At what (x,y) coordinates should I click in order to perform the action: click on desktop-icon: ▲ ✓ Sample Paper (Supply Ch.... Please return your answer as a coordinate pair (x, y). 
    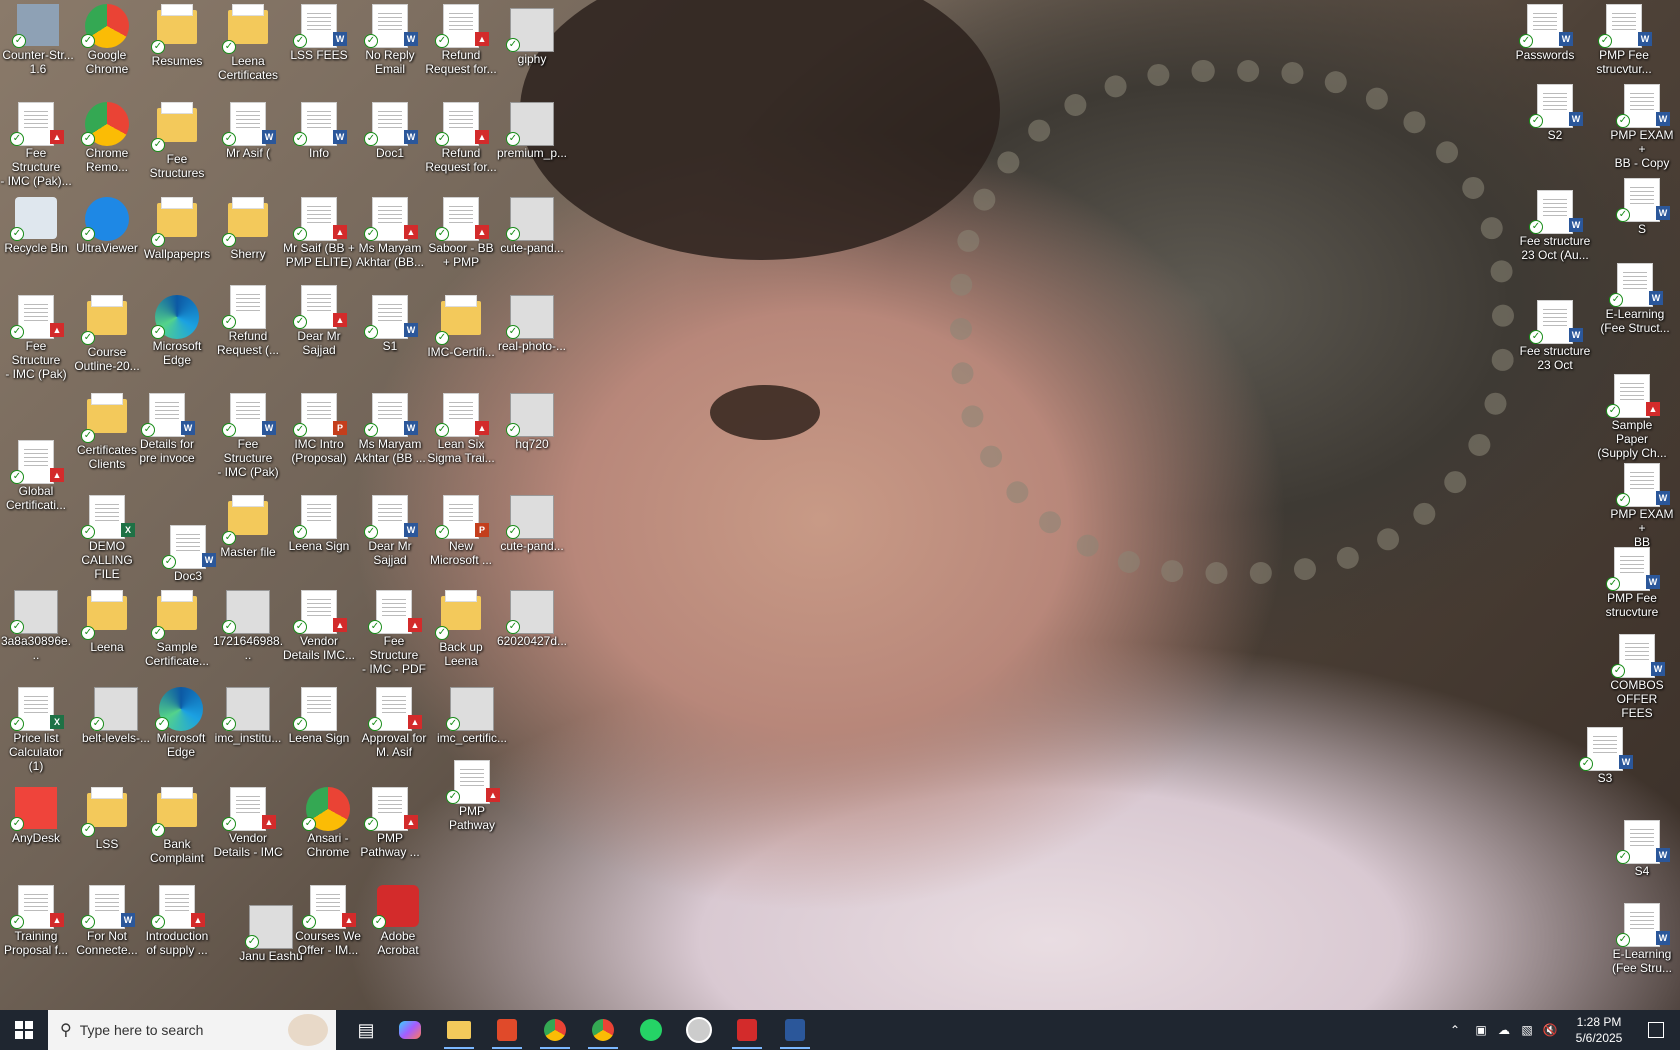
    Looking at the image, I should click on (1632, 417).